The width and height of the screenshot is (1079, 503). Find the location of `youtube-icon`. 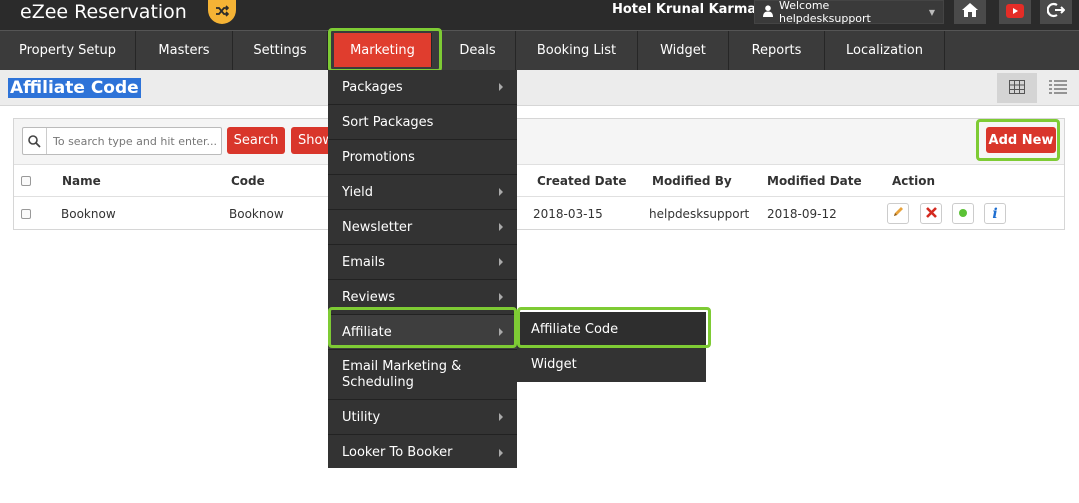

youtube-icon is located at coordinates (1015, 12).